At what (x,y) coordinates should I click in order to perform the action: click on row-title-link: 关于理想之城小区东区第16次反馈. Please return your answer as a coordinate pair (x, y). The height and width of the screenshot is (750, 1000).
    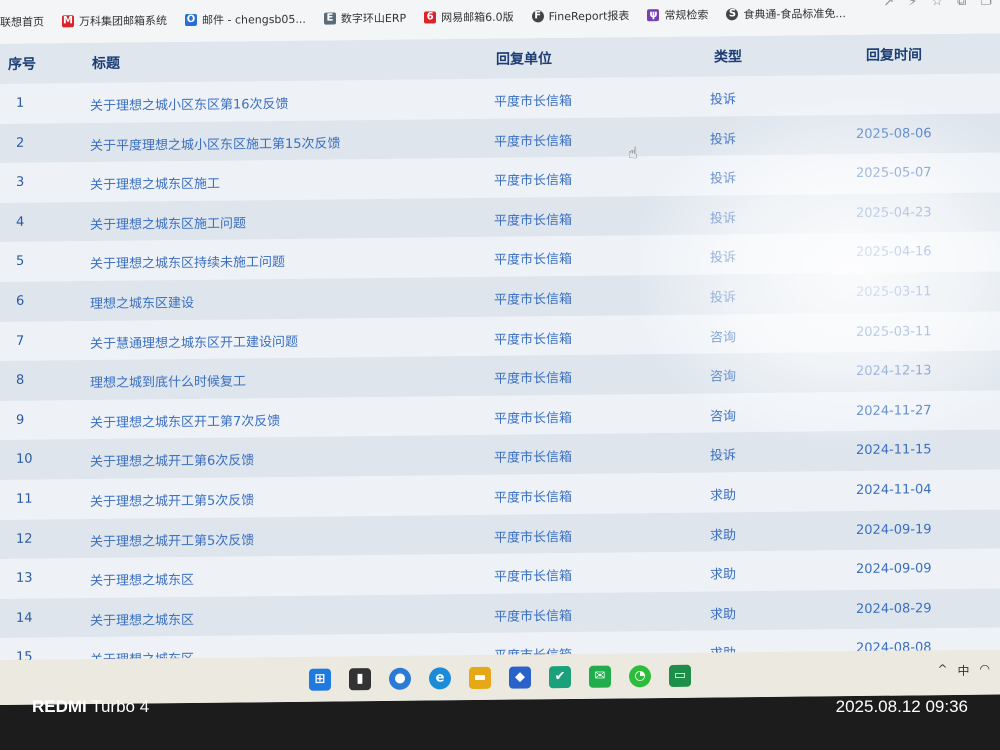
    Looking at the image, I should click on (189, 103).